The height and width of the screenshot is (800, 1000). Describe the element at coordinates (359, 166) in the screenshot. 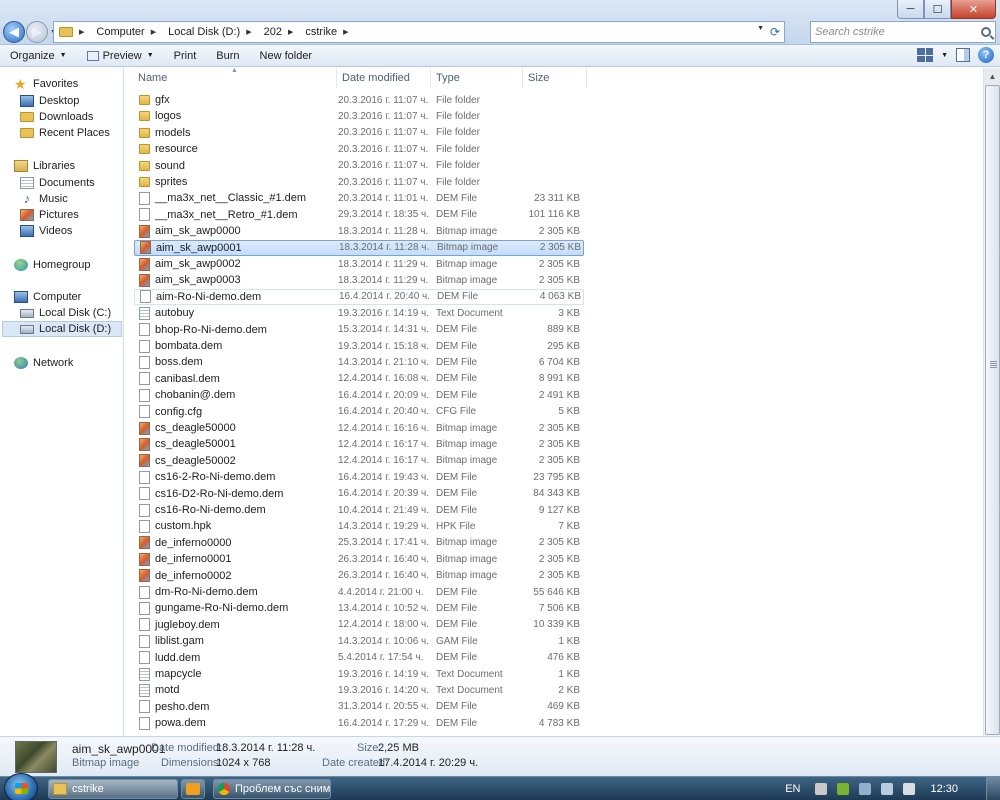

I see `file-row: sound 20.3.2016 г. 11:07 ч. File folder` at that location.